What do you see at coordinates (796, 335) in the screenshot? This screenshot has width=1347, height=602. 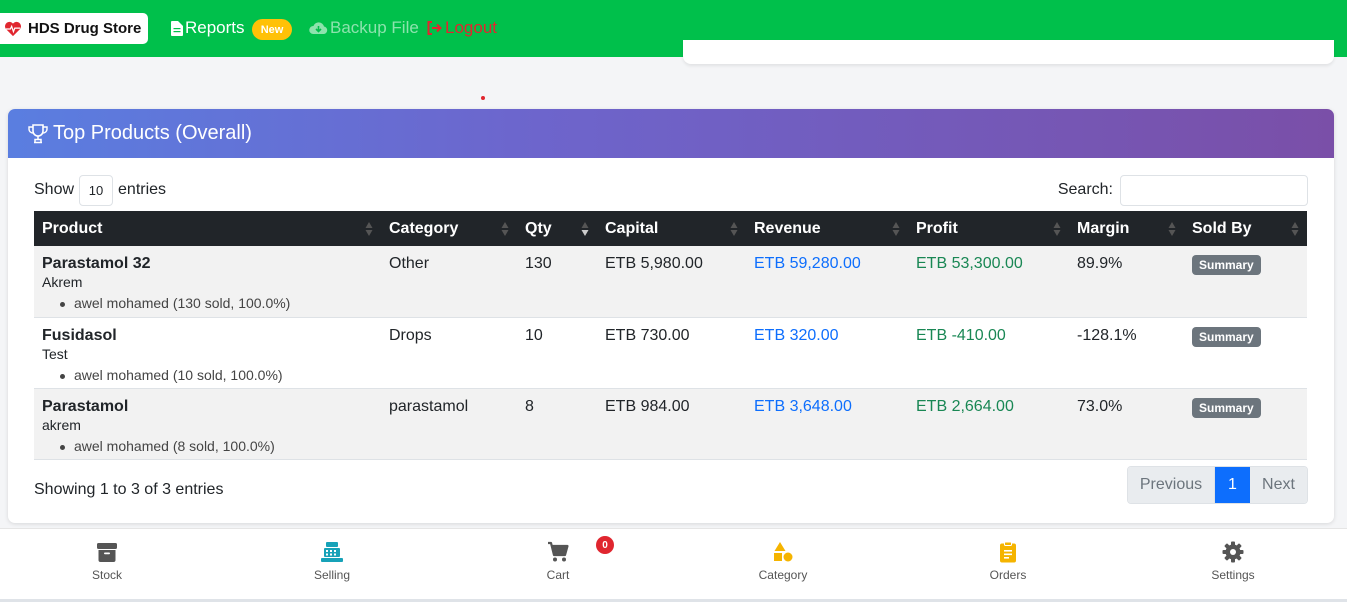 I see `cell-revenue: ETB 320.00` at bounding box center [796, 335].